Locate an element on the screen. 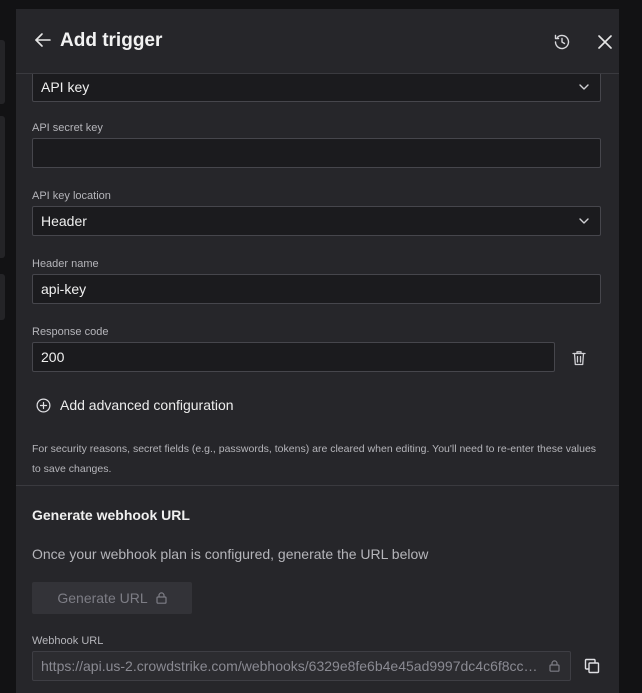  copy-url-button is located at coordinates (592, 666).